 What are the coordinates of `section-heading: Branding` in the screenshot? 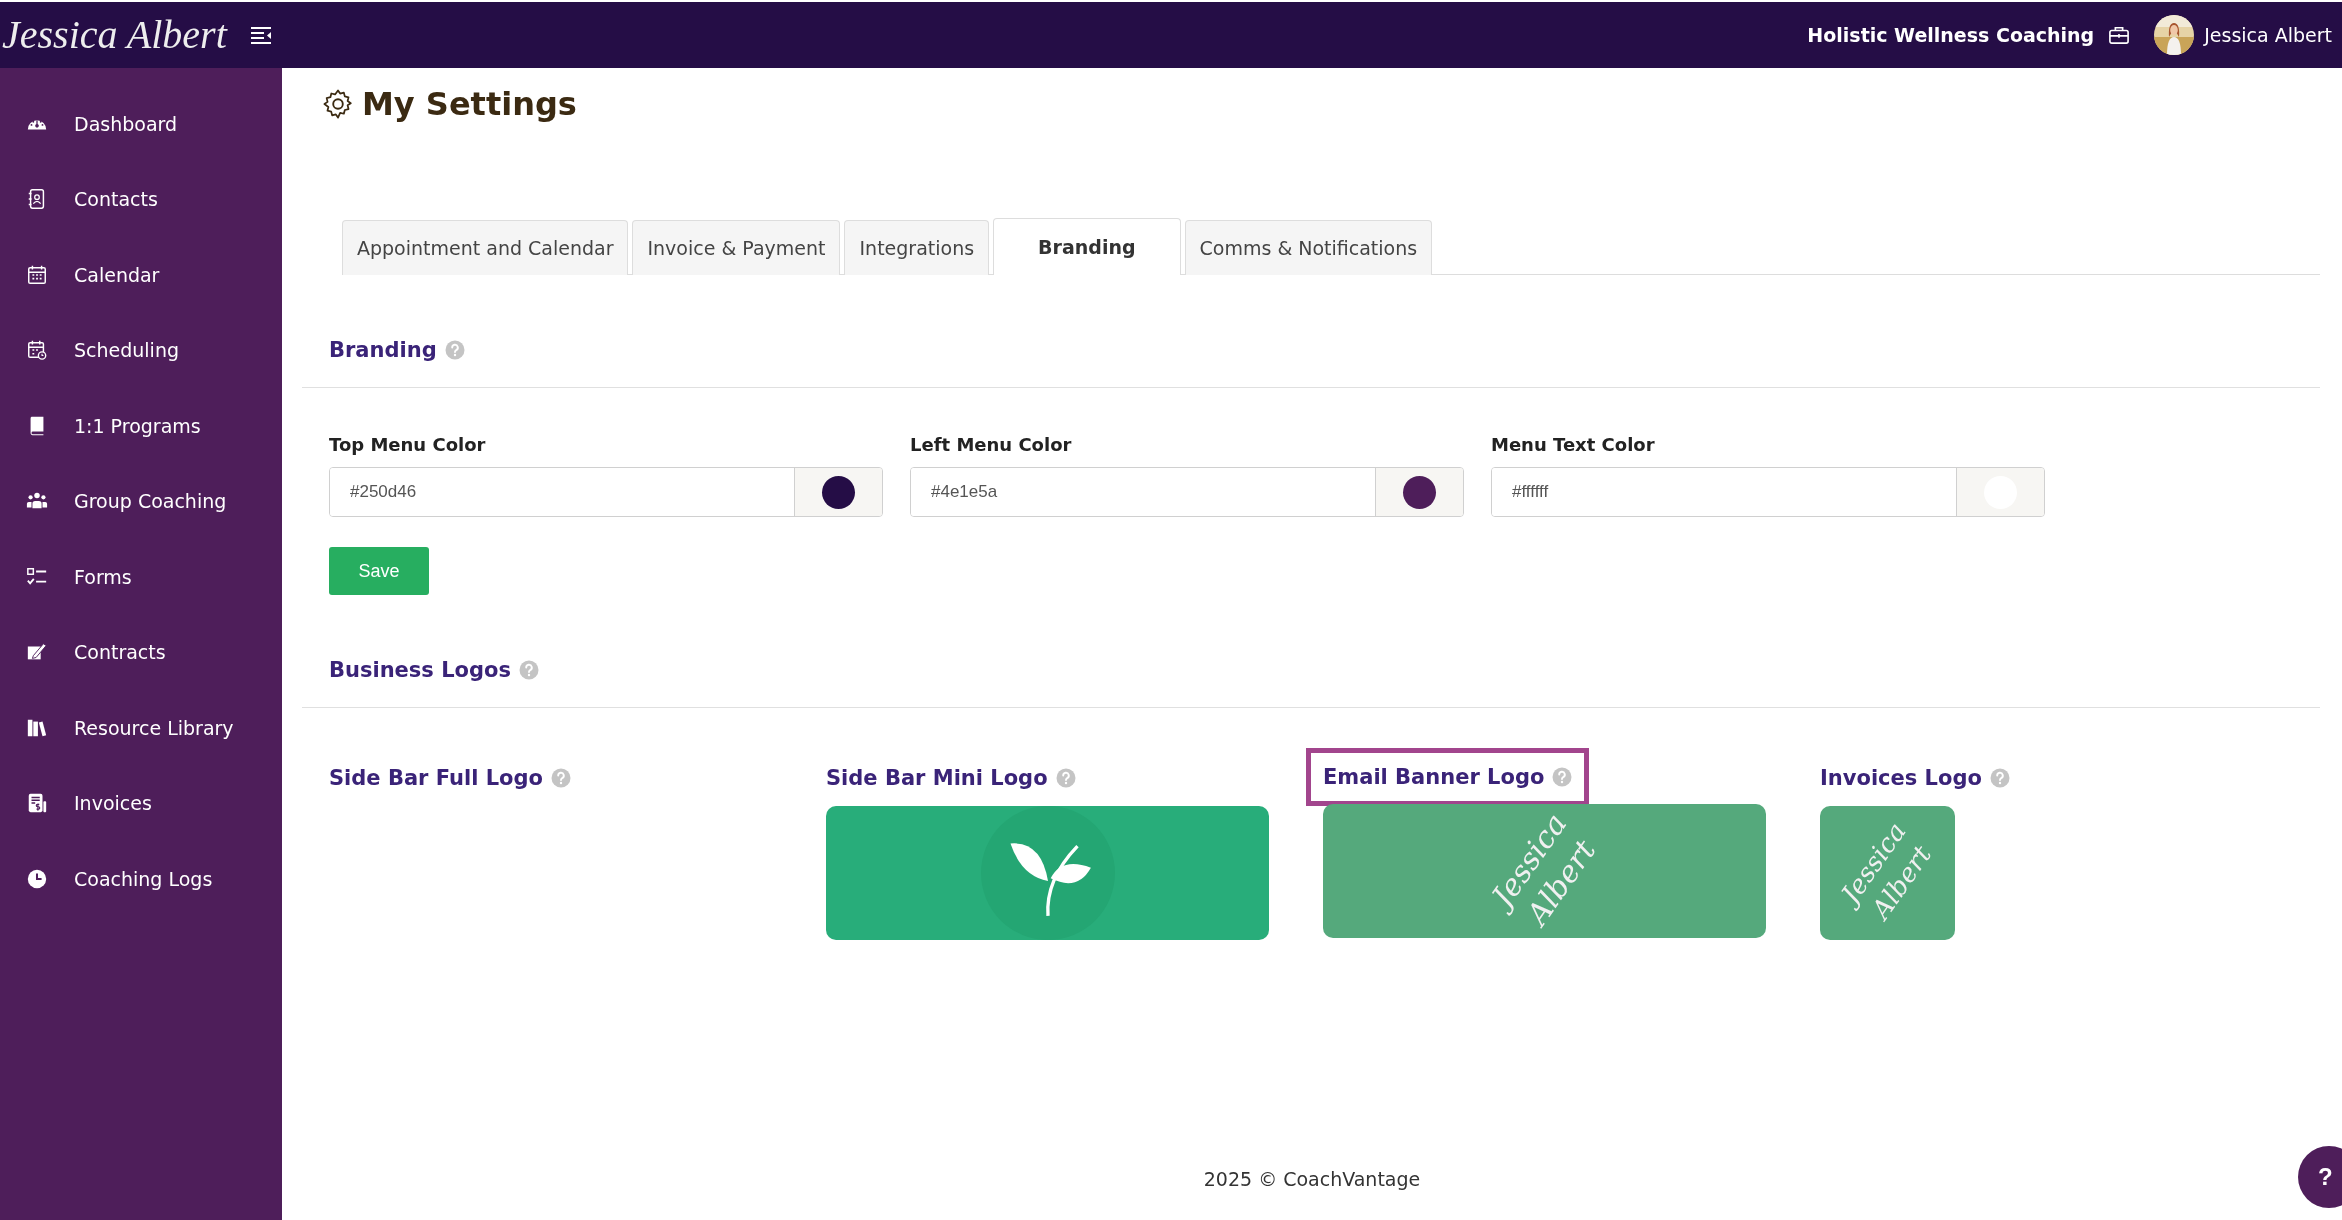 It's located at (383, 350).